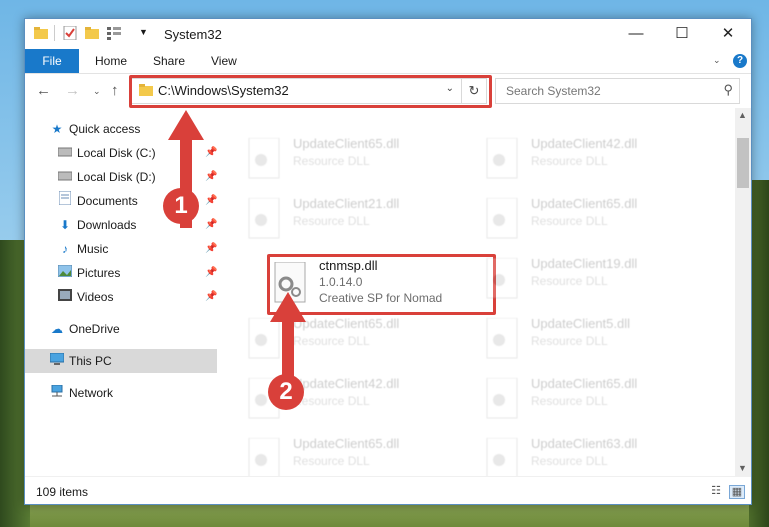  I want to click on cloud-icon: ☁, so click(57, 329).